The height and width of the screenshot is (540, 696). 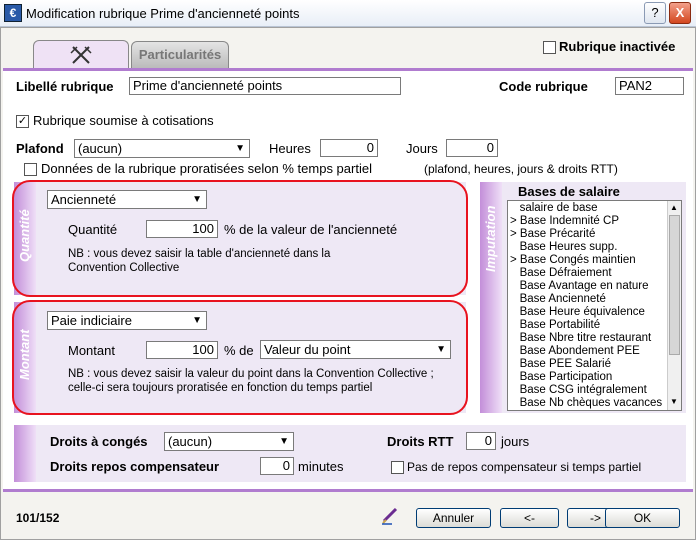 What do you see at coordinates (38, 518) in the screenshot?
I see `record-counter: 101/152` at bounding box center [38, 518].